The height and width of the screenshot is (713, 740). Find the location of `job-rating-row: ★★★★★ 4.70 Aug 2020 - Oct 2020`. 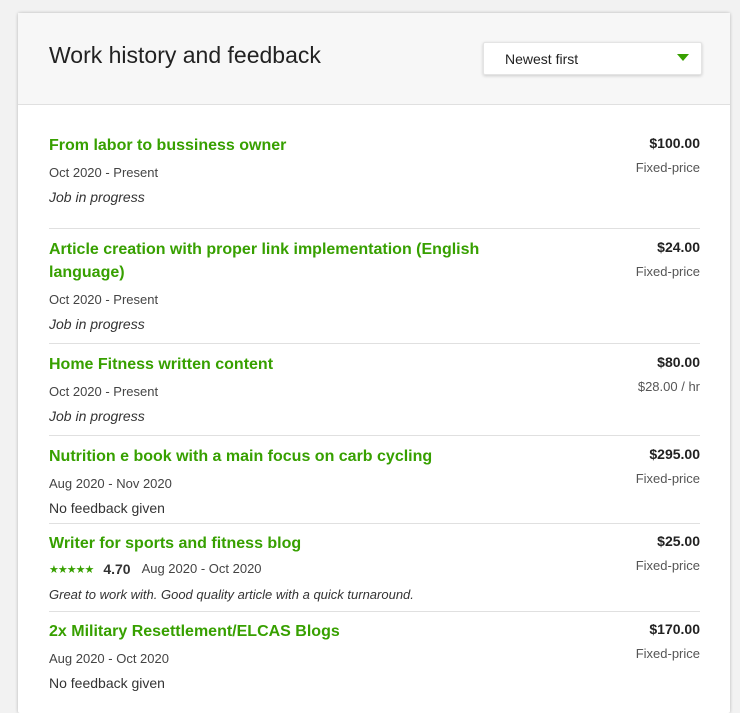

job-rating-row: ★★★★★ 4.70 Aug 2020 - Oct 2020 is located at coordinates (155, 569).